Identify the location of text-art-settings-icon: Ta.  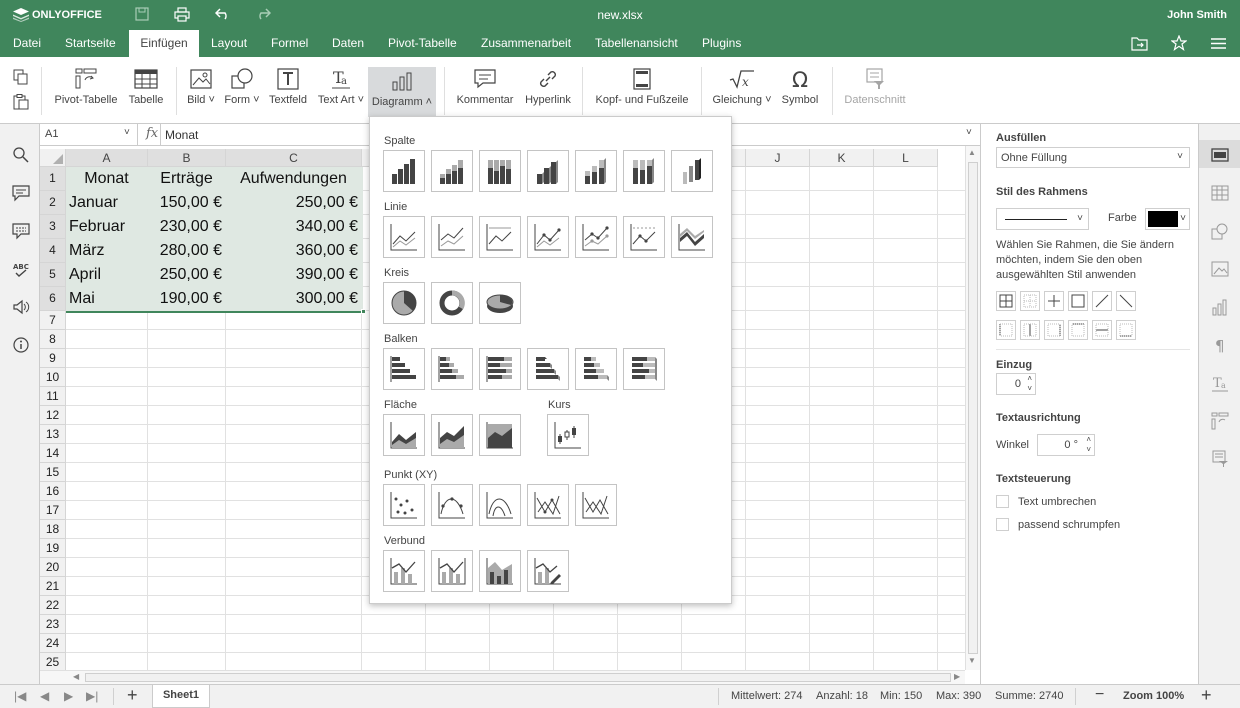
(1220, 383).